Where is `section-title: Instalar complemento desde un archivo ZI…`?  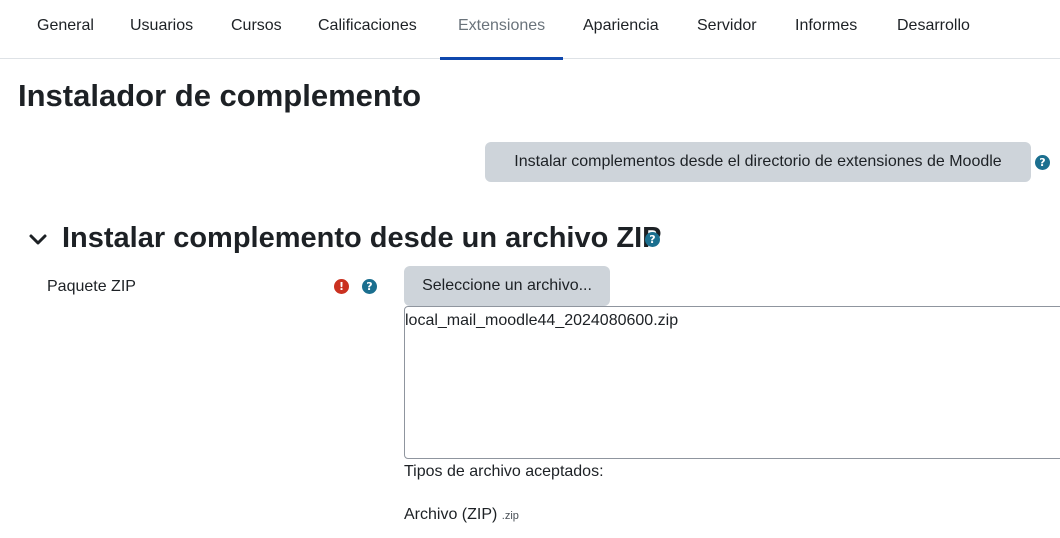
section-title: Instalar complemento desde un archivo ZI… is located at coordinates (362, 238).